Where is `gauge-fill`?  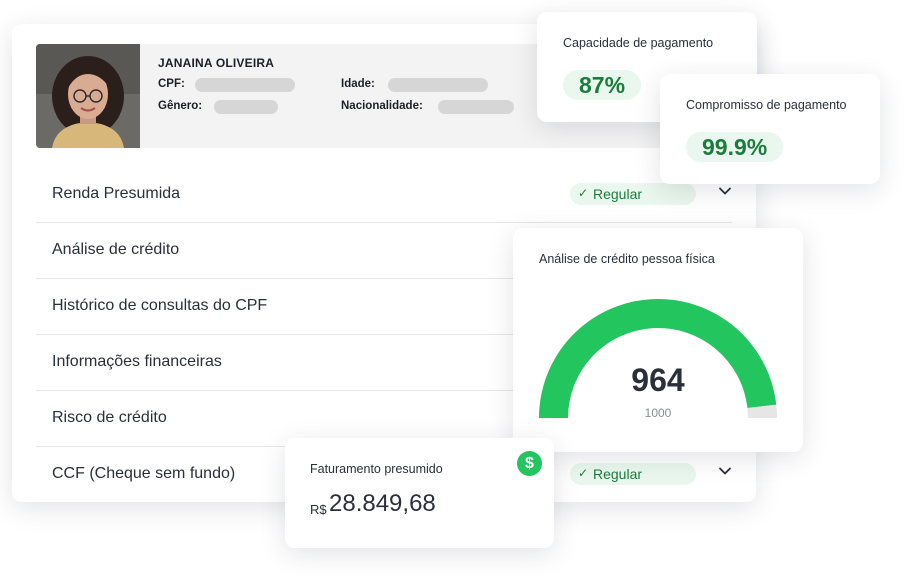
gauge-fill is located at coordinates (658, 358).